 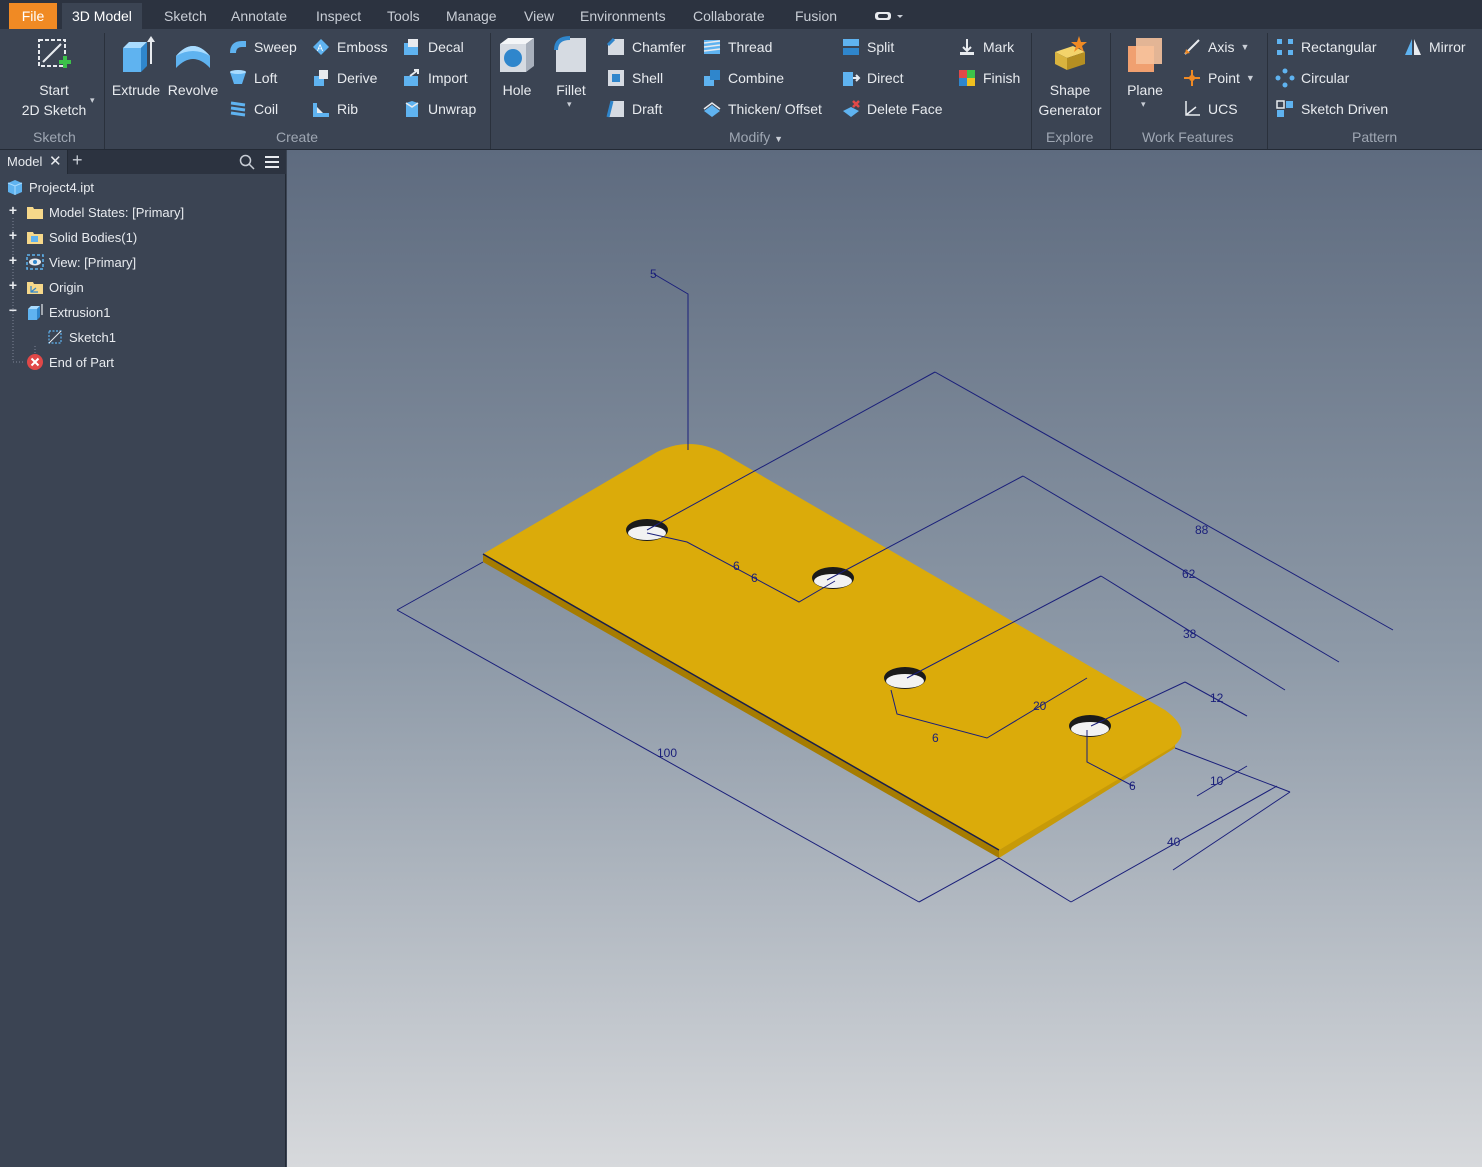 What do you see at coordinates (616, 78) in the screenshot?
I see `shell-icon` at bounding box center [616, 78].